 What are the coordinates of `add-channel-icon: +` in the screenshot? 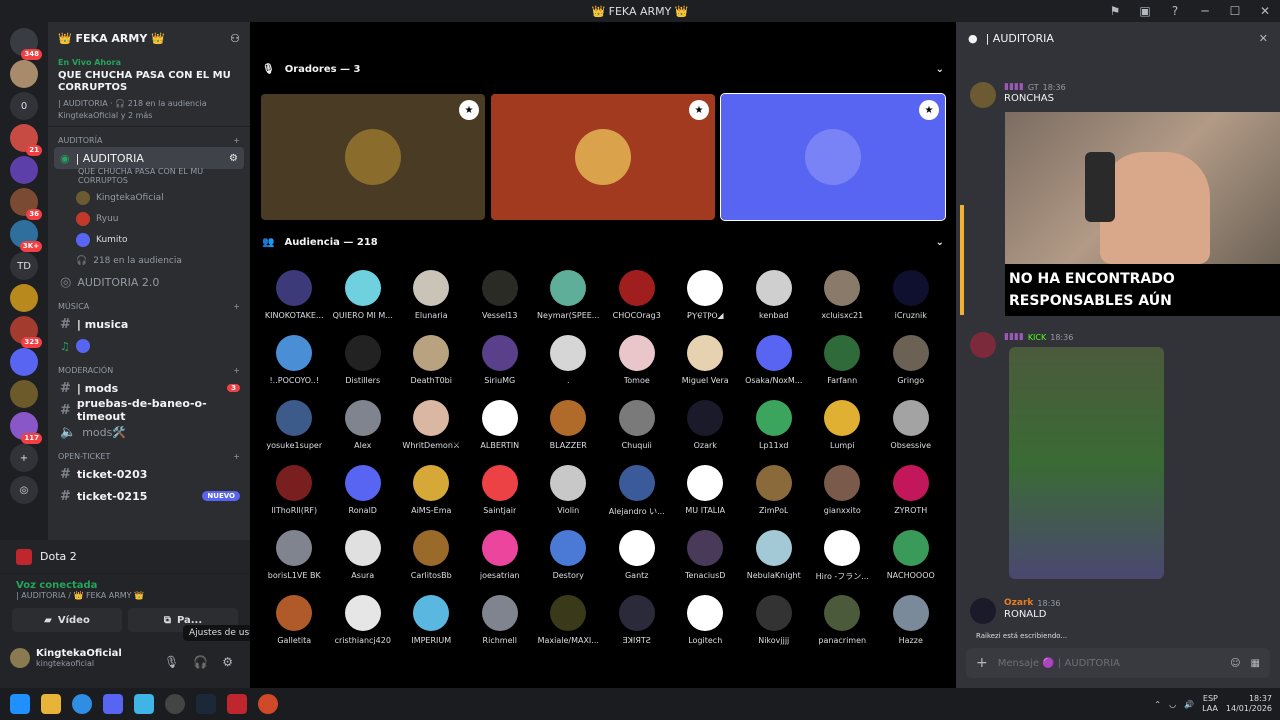 It's located at (236, 140).